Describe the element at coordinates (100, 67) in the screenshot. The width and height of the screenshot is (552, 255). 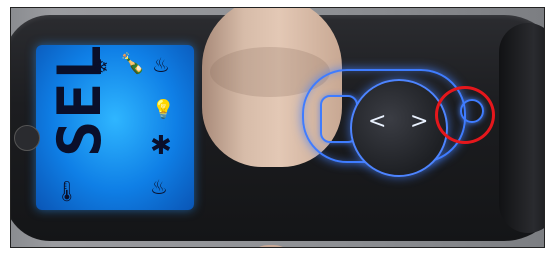
I see `snowflake-icon: ❄` at that location.